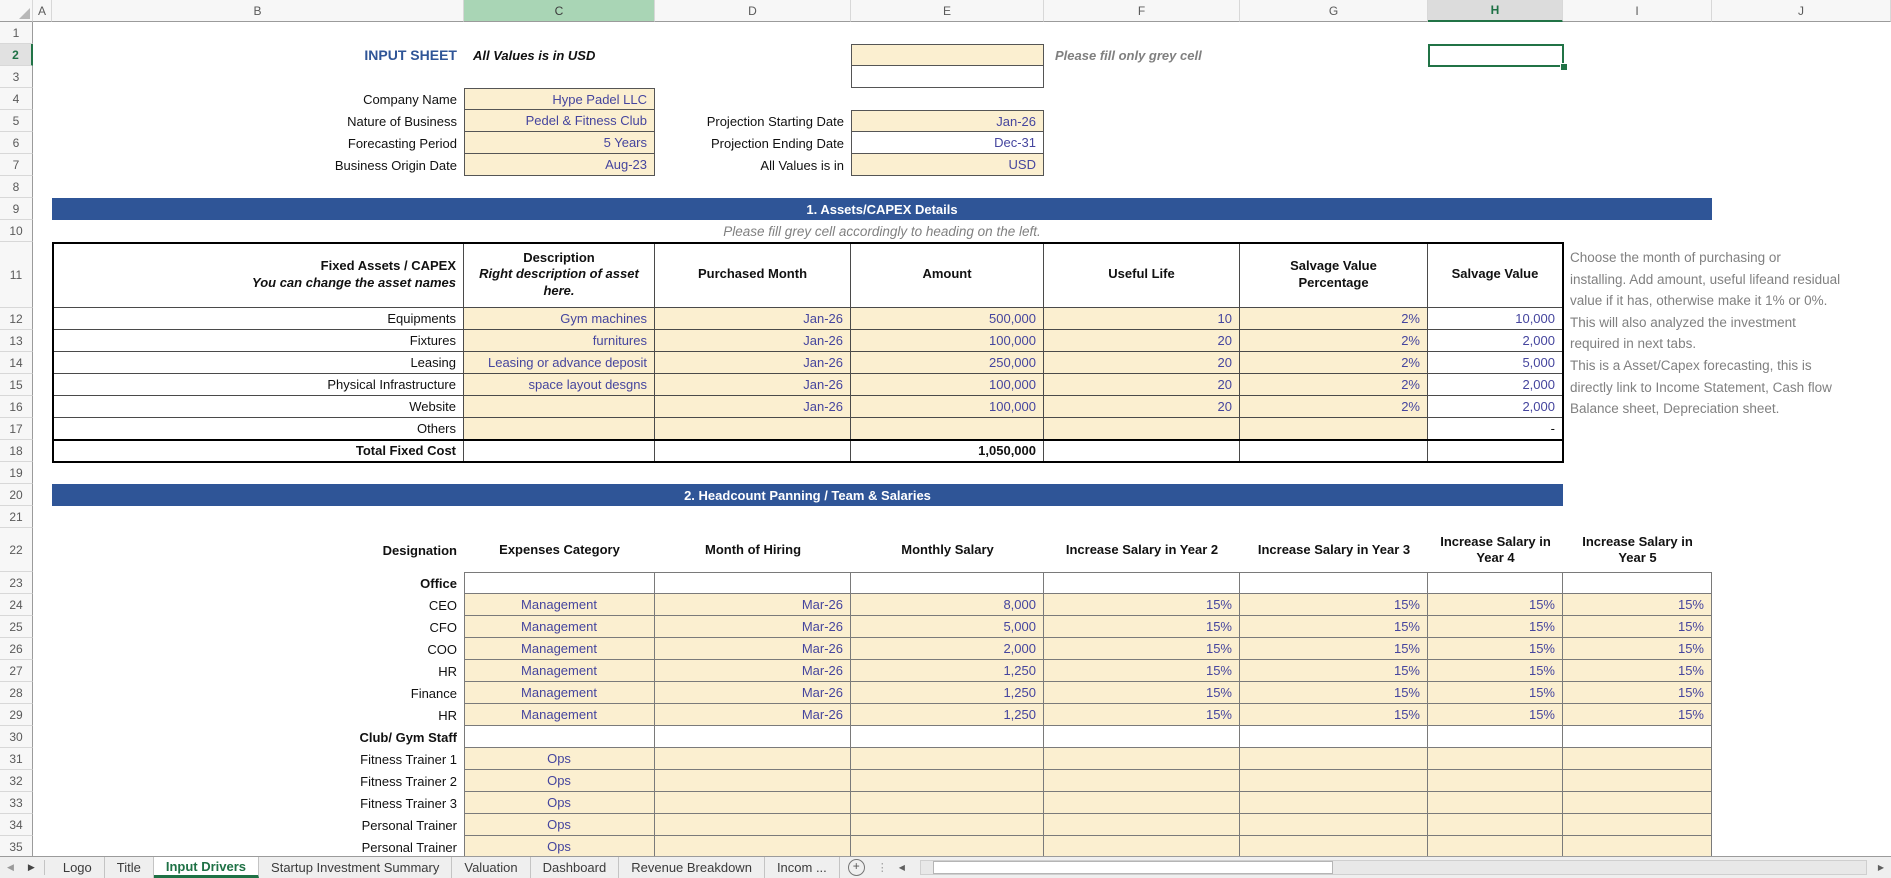 This screenshot has width=1891, height=878. What do you see at coordinates (1334, 583) in the screenshot?
I see `cell-G23` at bounding box center [1334, 583].